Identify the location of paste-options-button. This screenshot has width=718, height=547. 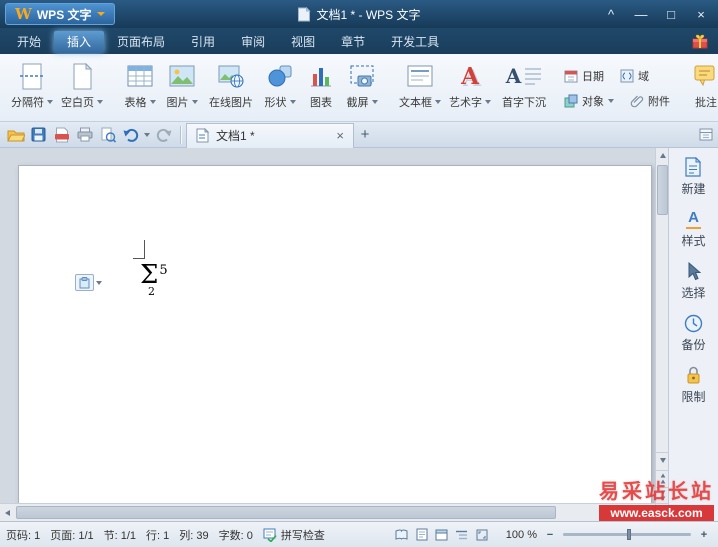
(88, 282).